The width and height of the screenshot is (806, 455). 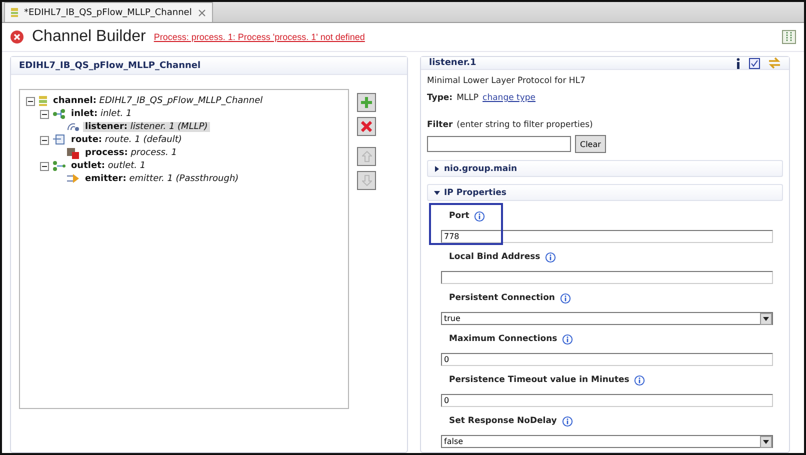 What do you see at coordinates (367, 156) in the screenshot?
I see `up-arrow-icon` at bounding box center [367, 156].